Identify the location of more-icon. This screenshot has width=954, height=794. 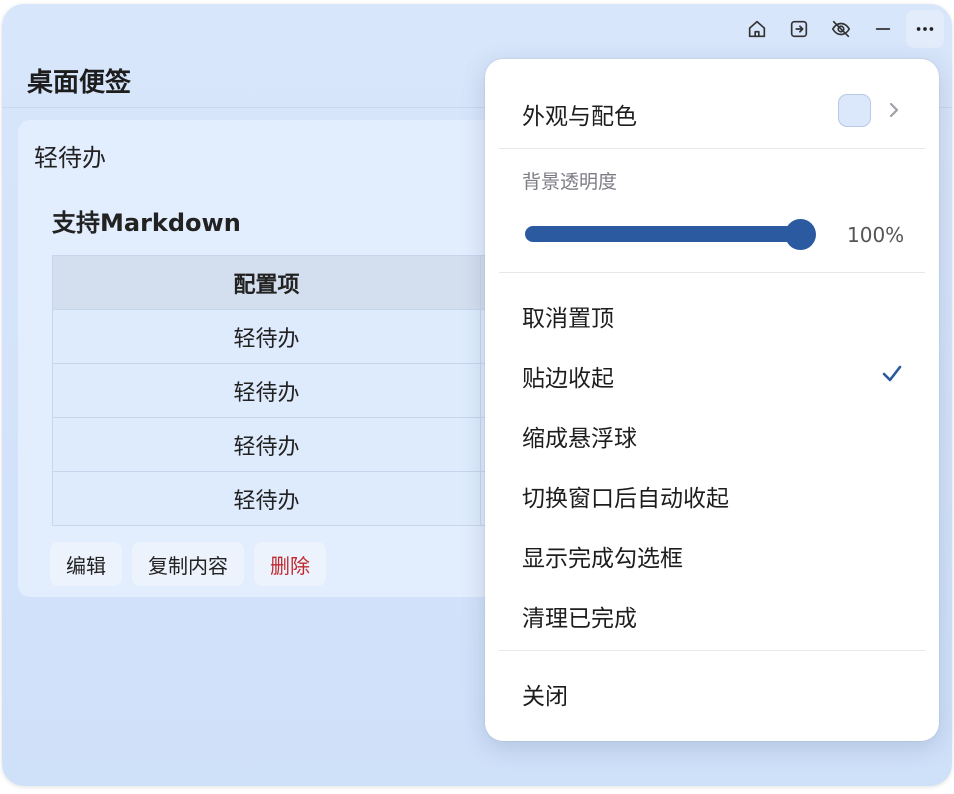
(925, 29).